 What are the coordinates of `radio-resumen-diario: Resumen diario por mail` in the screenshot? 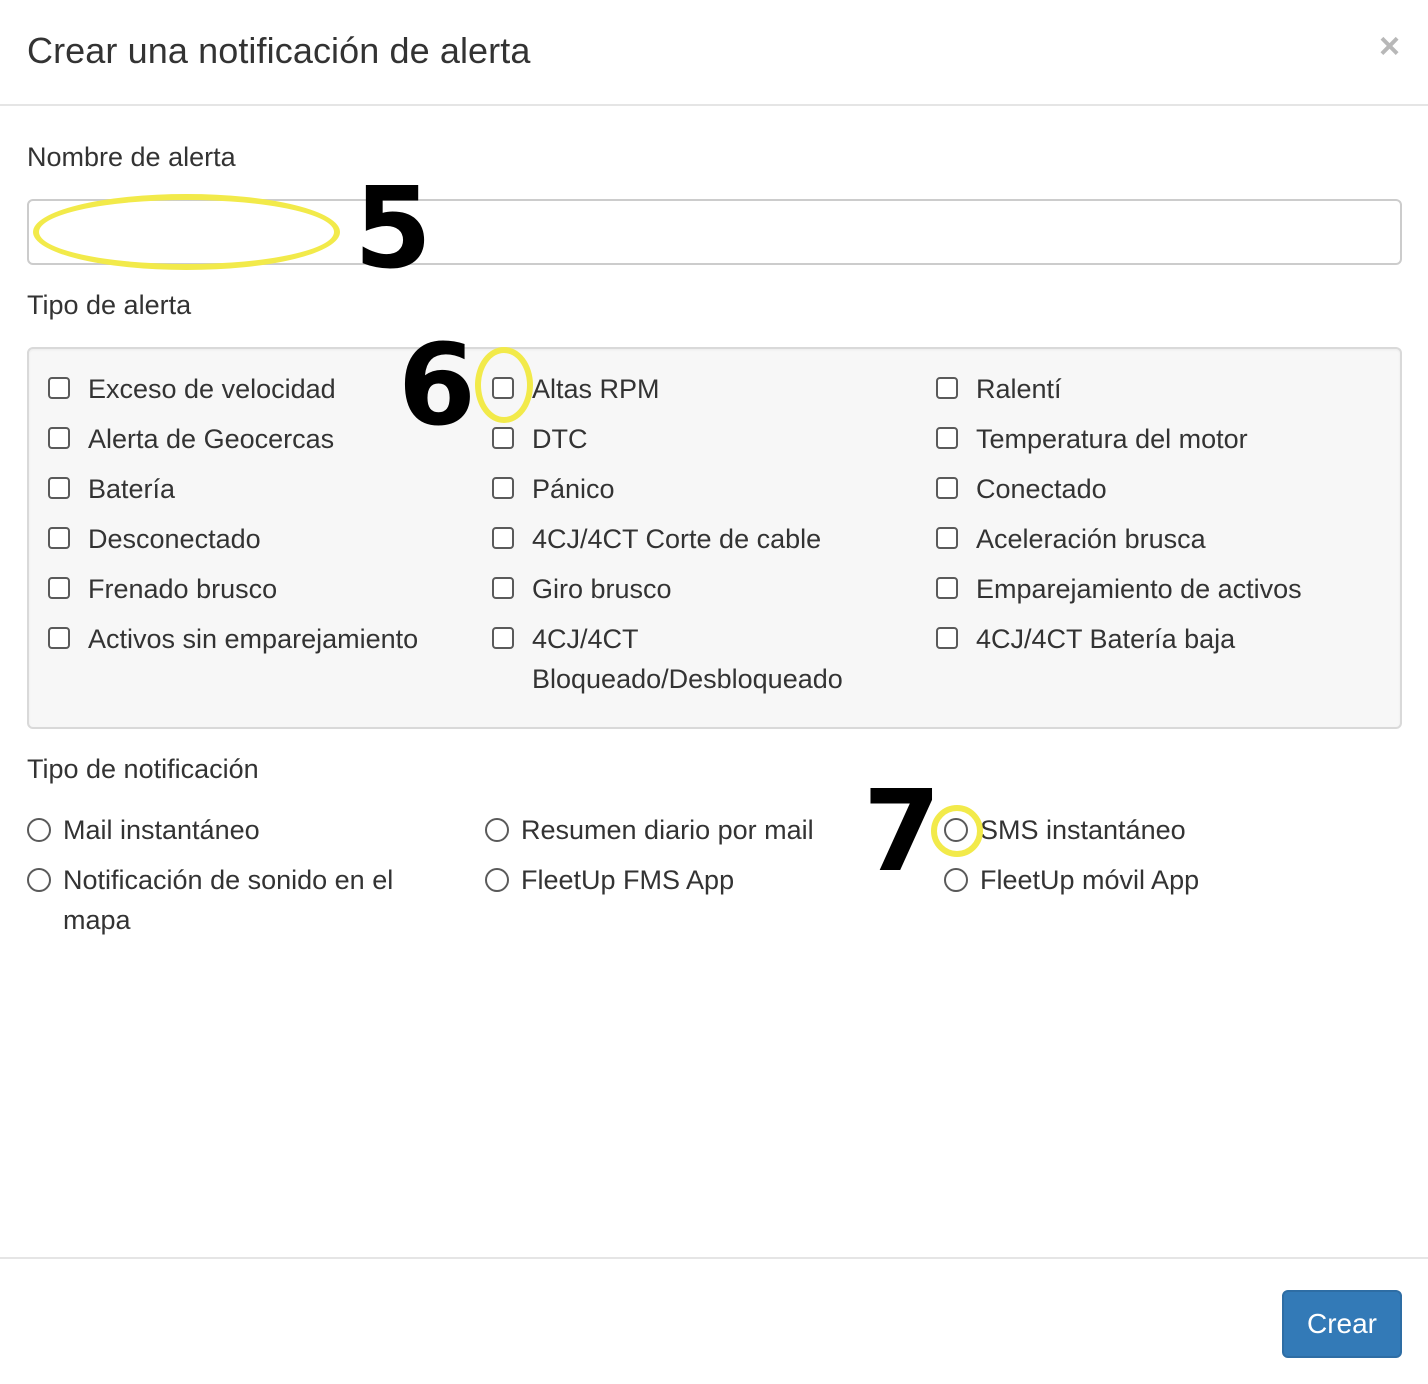 It's located at (649, 830).